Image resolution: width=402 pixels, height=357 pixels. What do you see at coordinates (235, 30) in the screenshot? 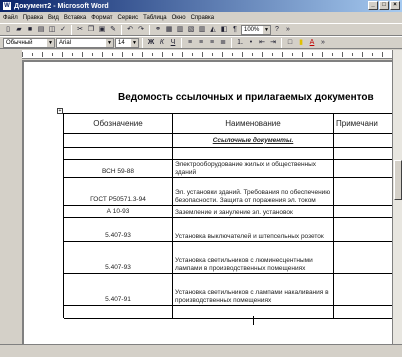
I see `show-hide-icon: ¶` at bounding box center [235, 30].